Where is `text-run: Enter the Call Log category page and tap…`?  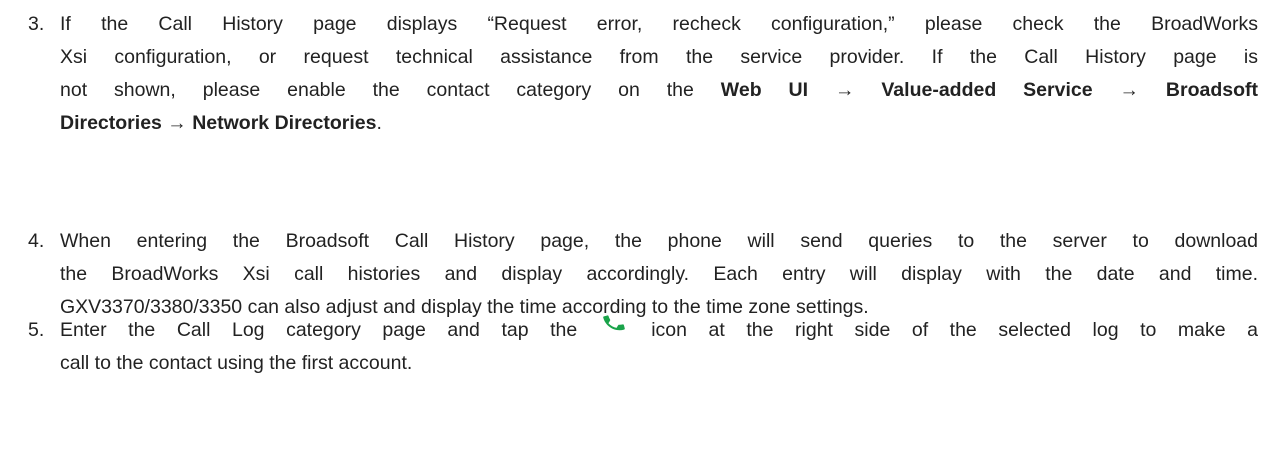 text-run: Enter the Call Log category page and tap… is located at coordinates (319, 330).